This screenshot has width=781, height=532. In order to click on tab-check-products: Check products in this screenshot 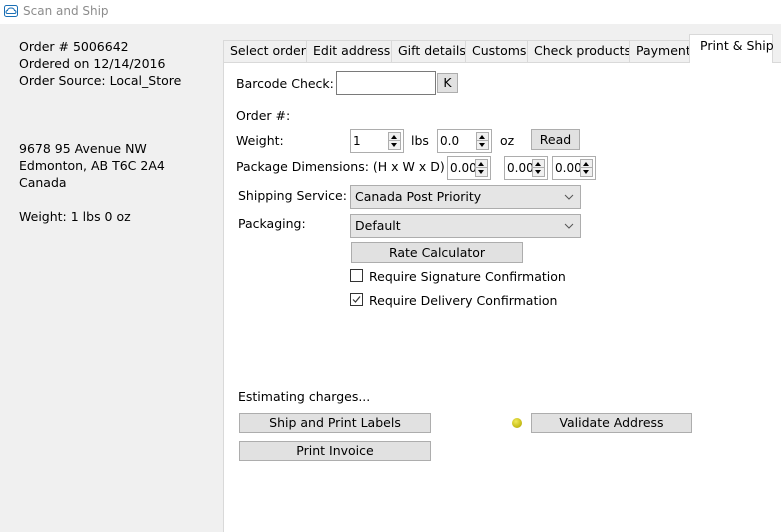, I will do `click(579, 51)`.